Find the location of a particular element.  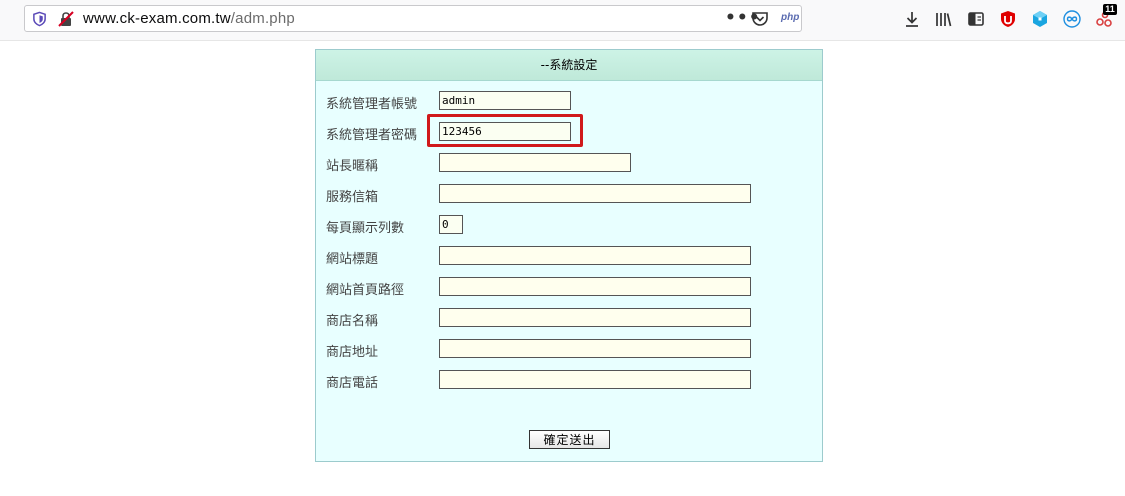

pocket-icon is located at coordinates (760, 19).